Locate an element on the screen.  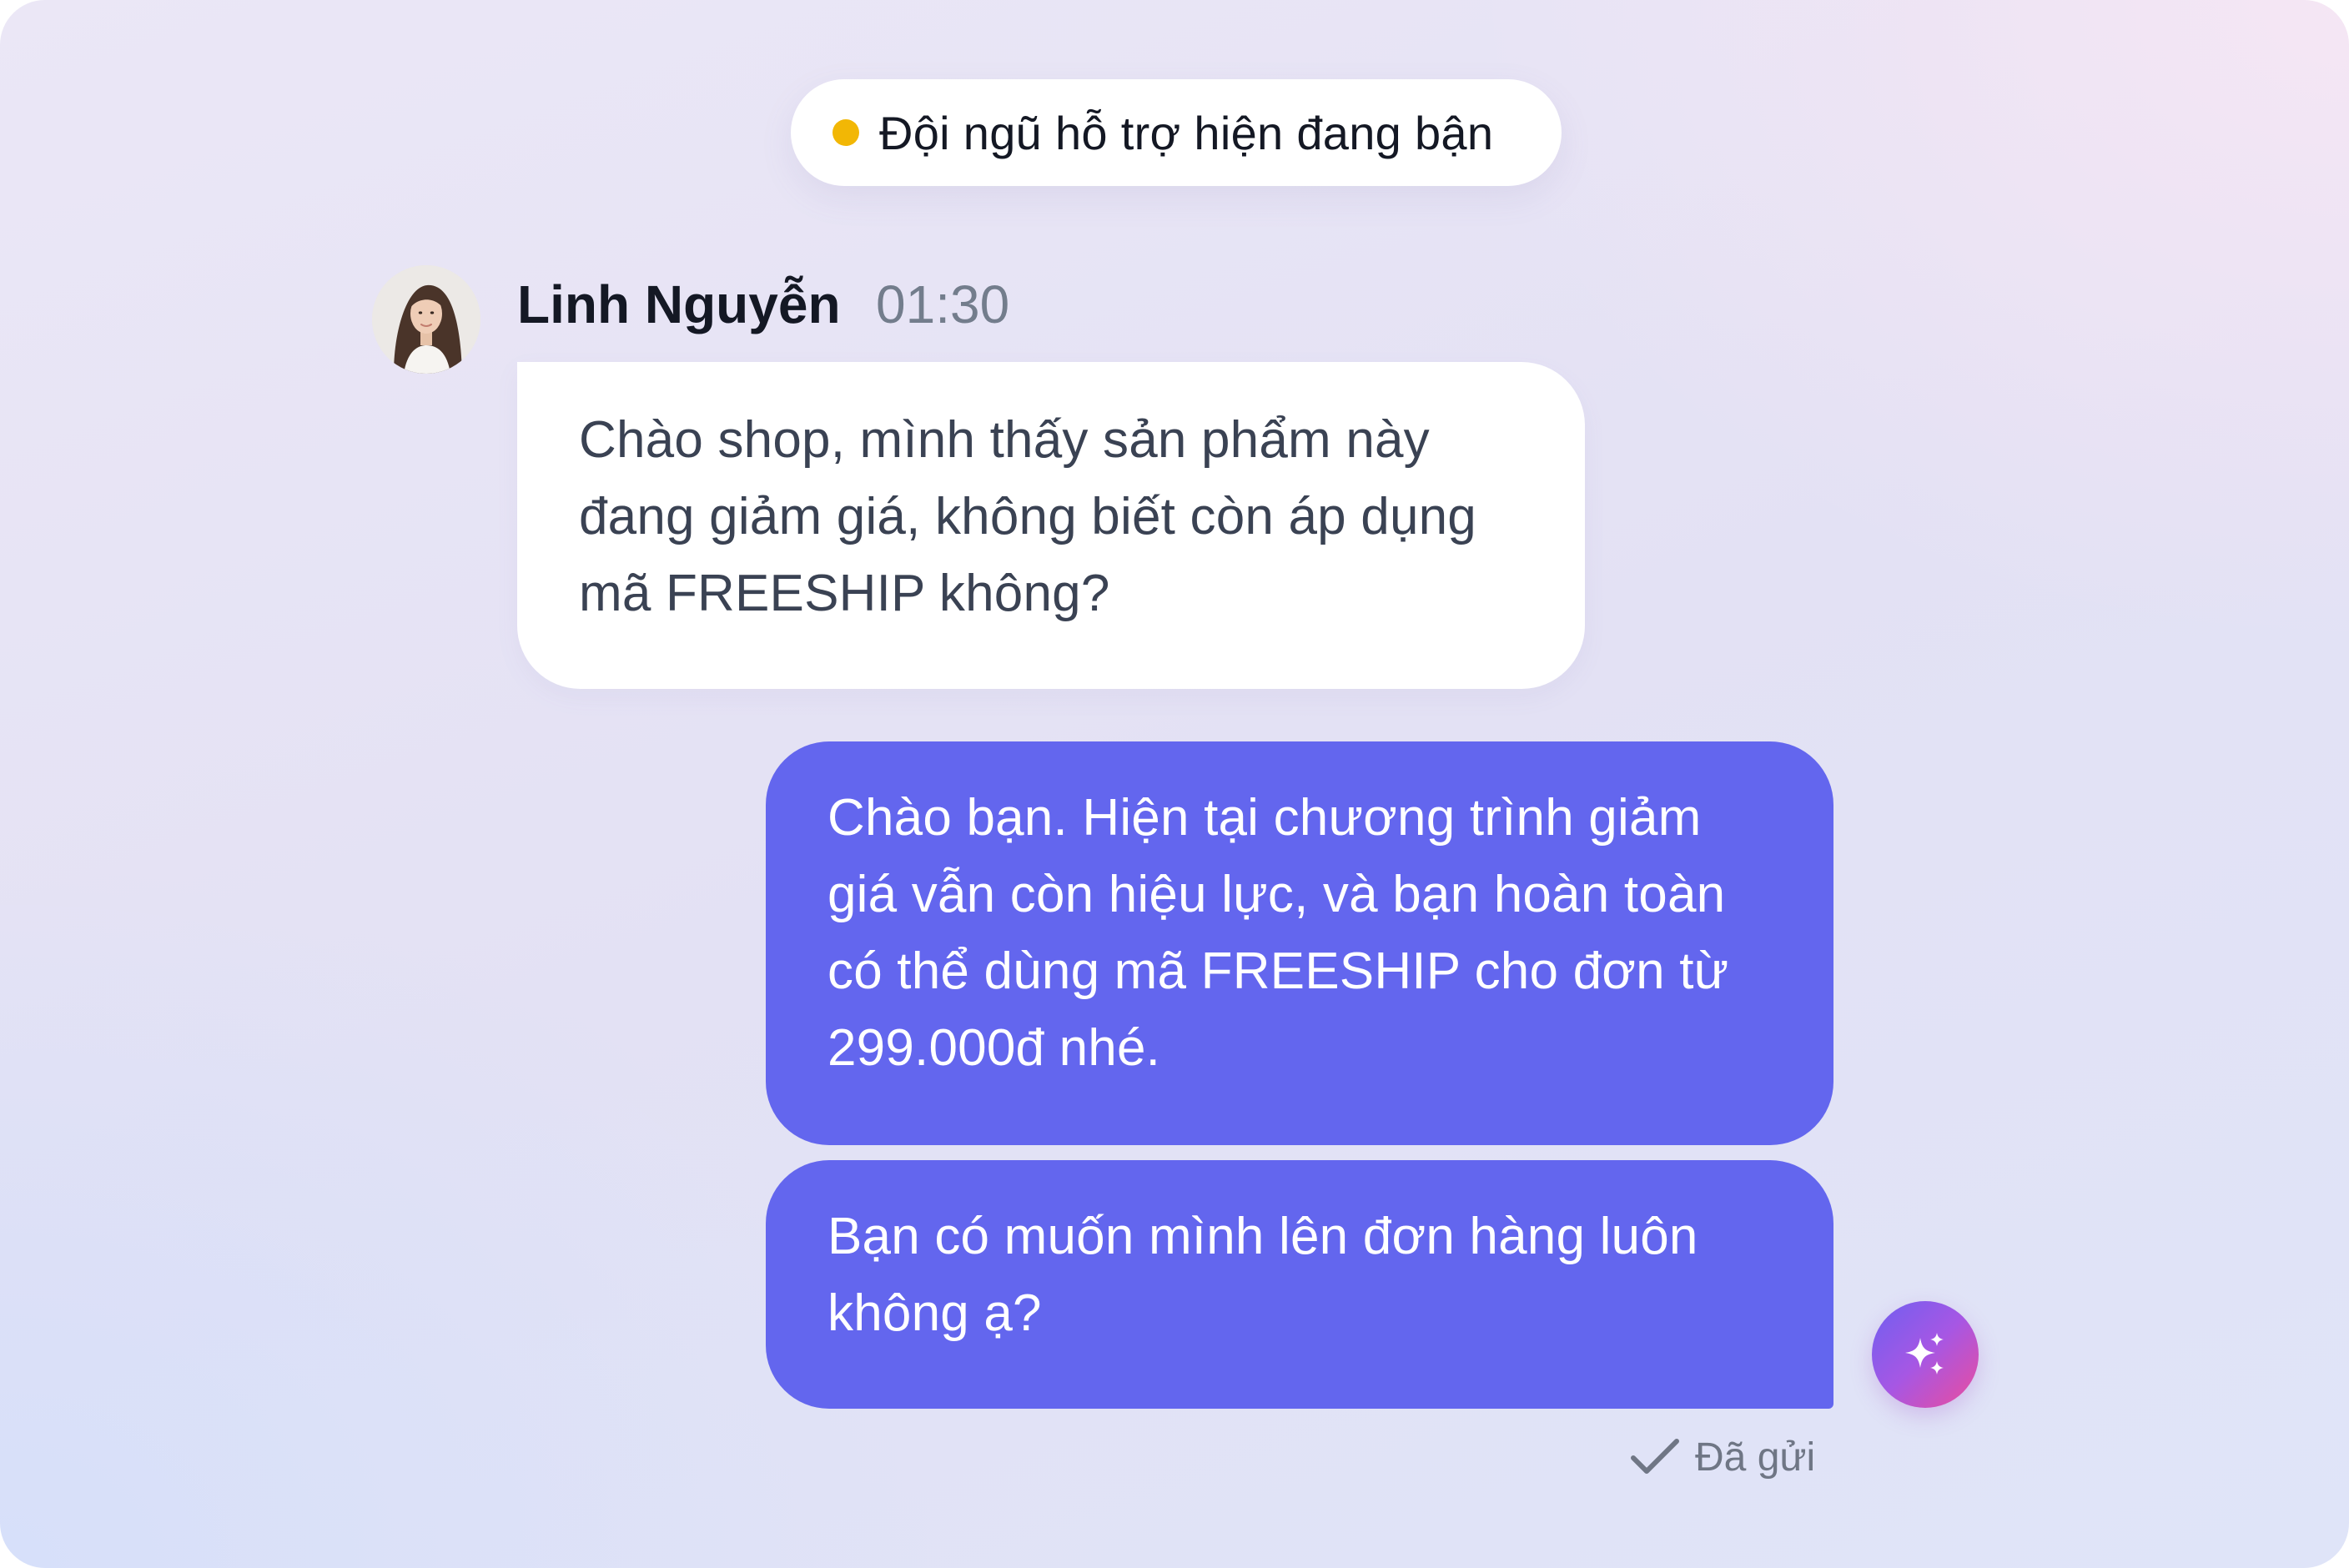
status-dot-icon is located at coordinates (845, 132).